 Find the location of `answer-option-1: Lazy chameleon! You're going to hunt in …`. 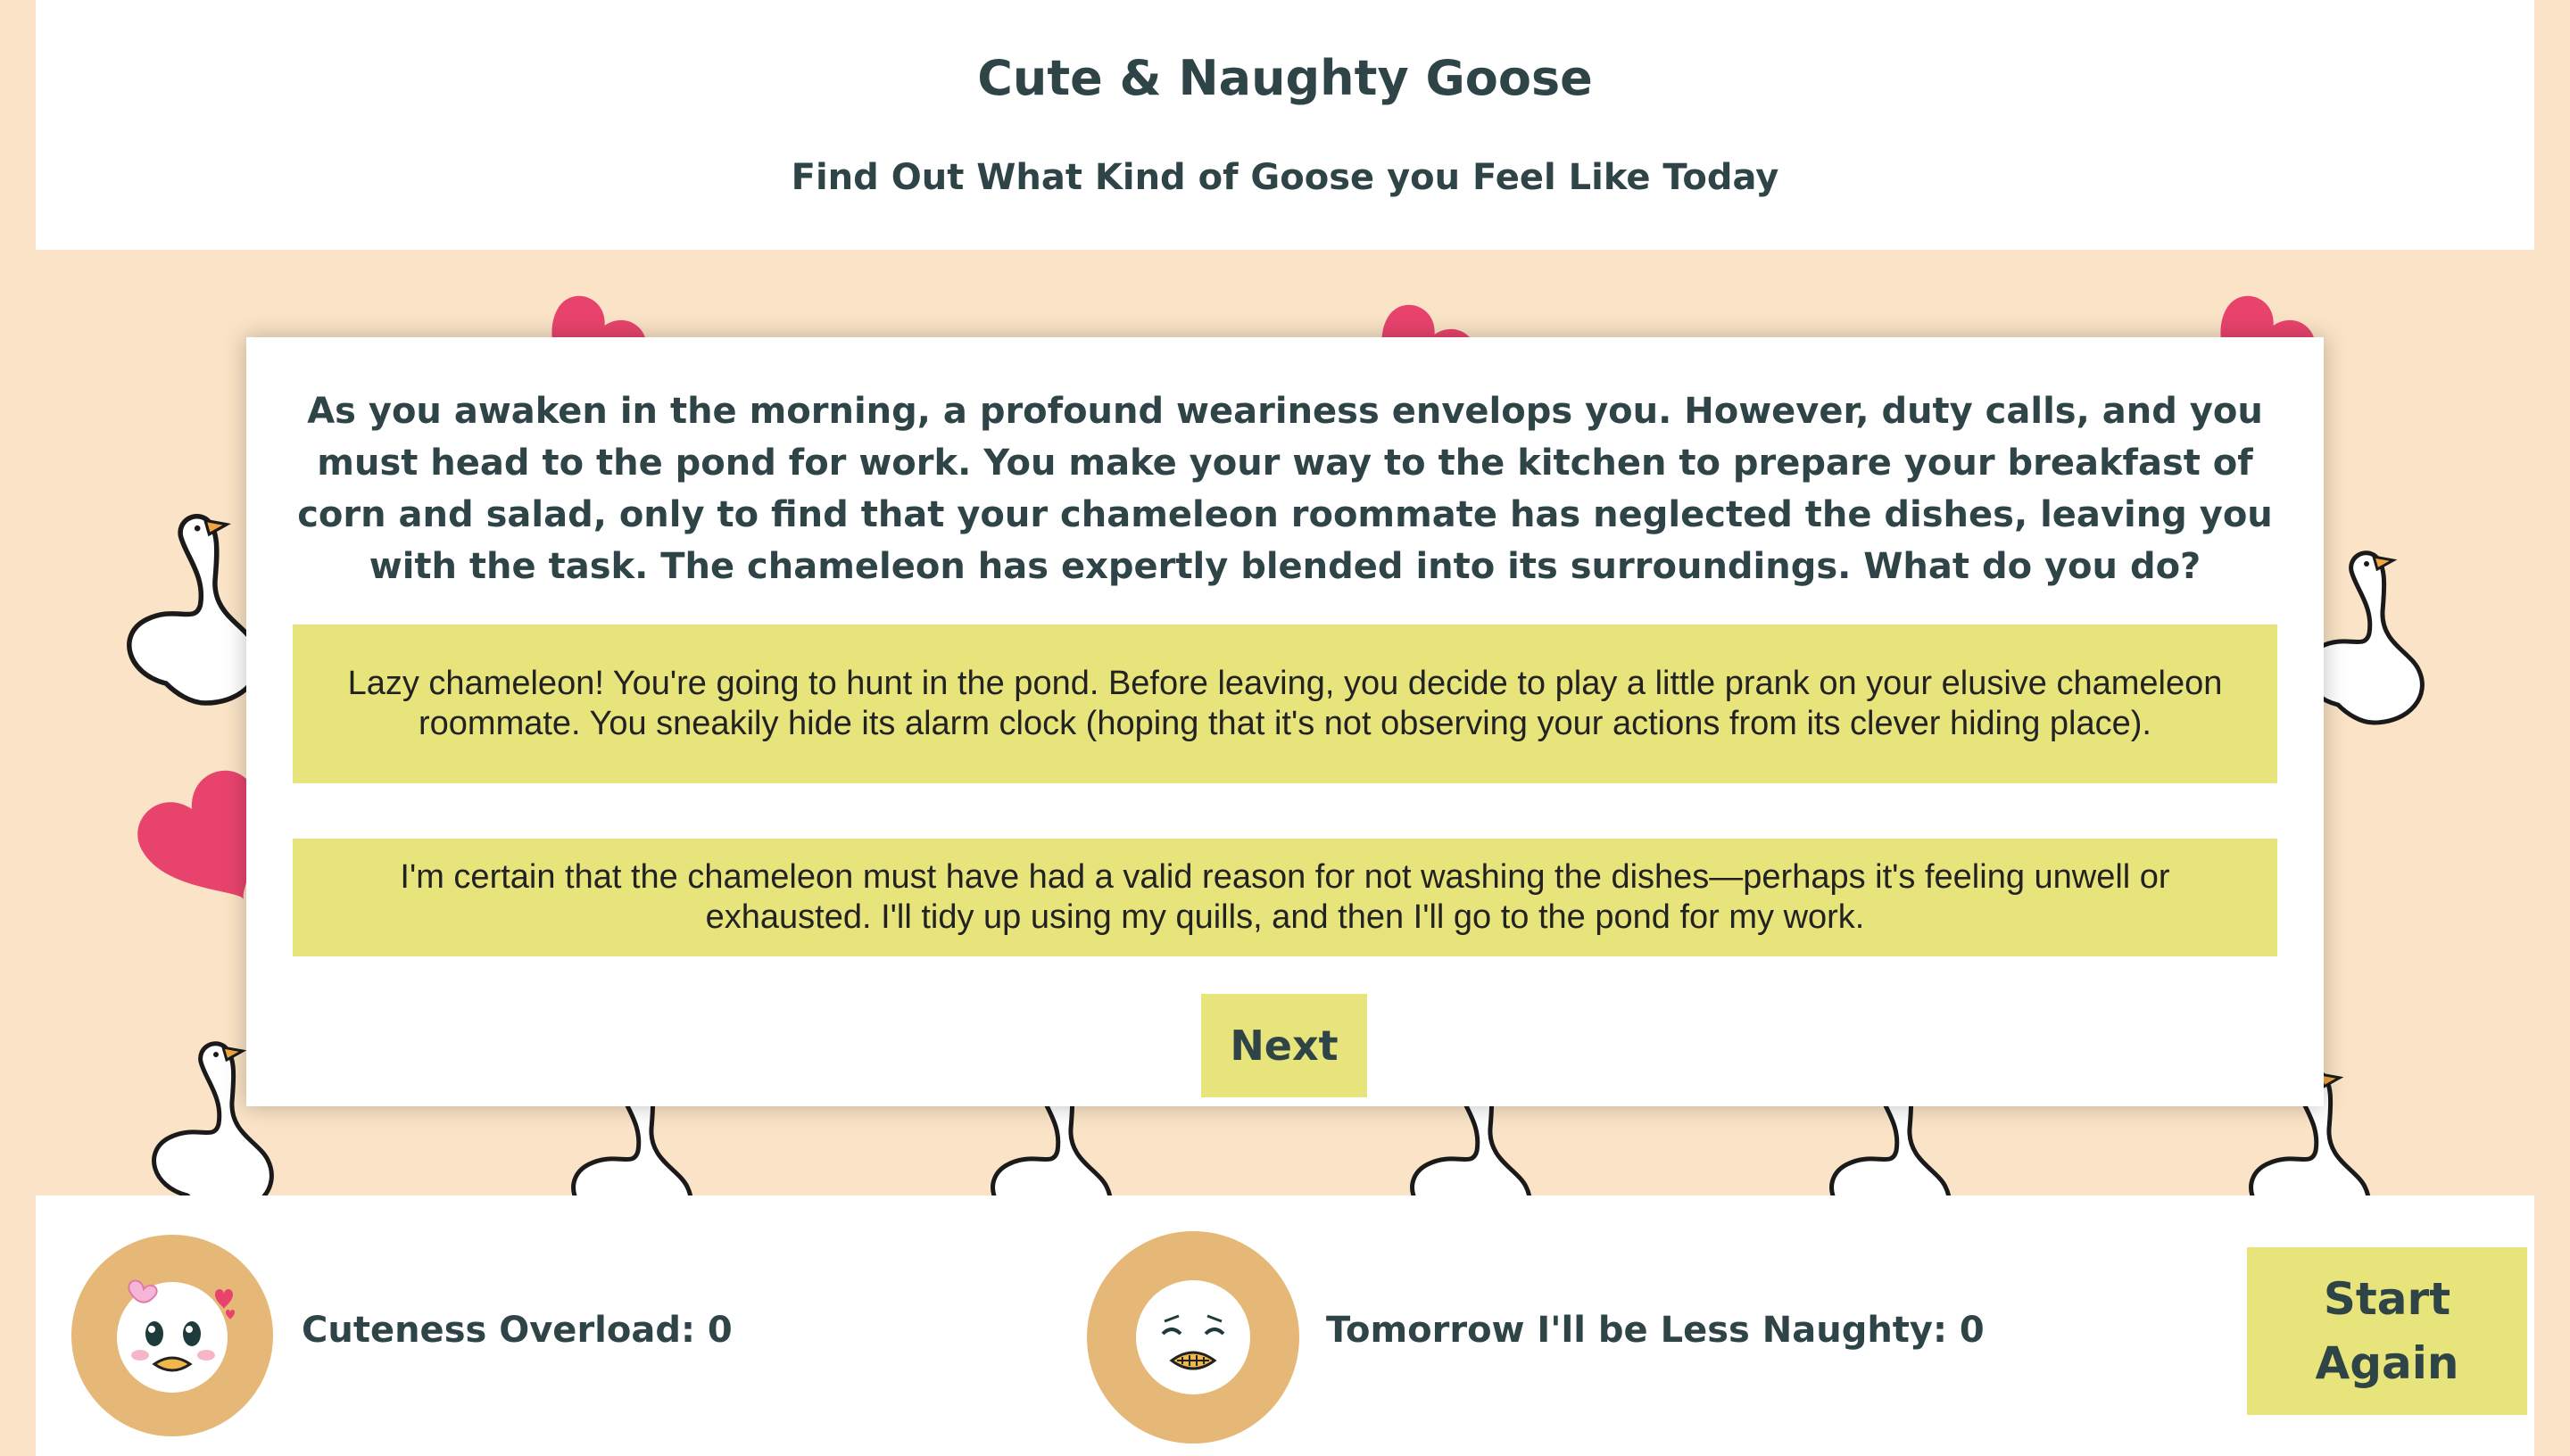

answer-option-1: Lazy chameleon! You're going to hunt in … is located at coordinates (1285, 704).